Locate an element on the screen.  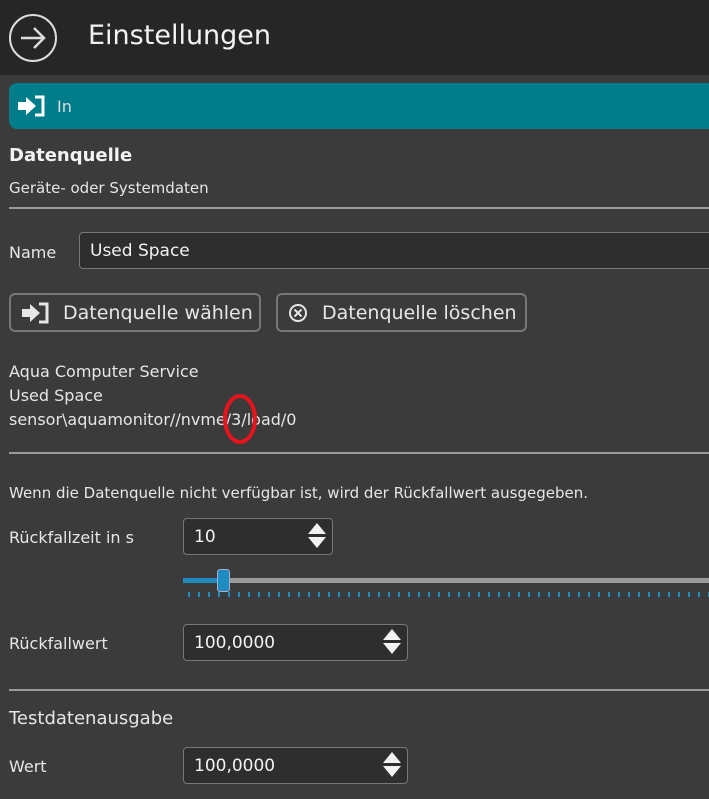
choose-source-button: Datenquelle wählen is located at coordinates (135, 312).